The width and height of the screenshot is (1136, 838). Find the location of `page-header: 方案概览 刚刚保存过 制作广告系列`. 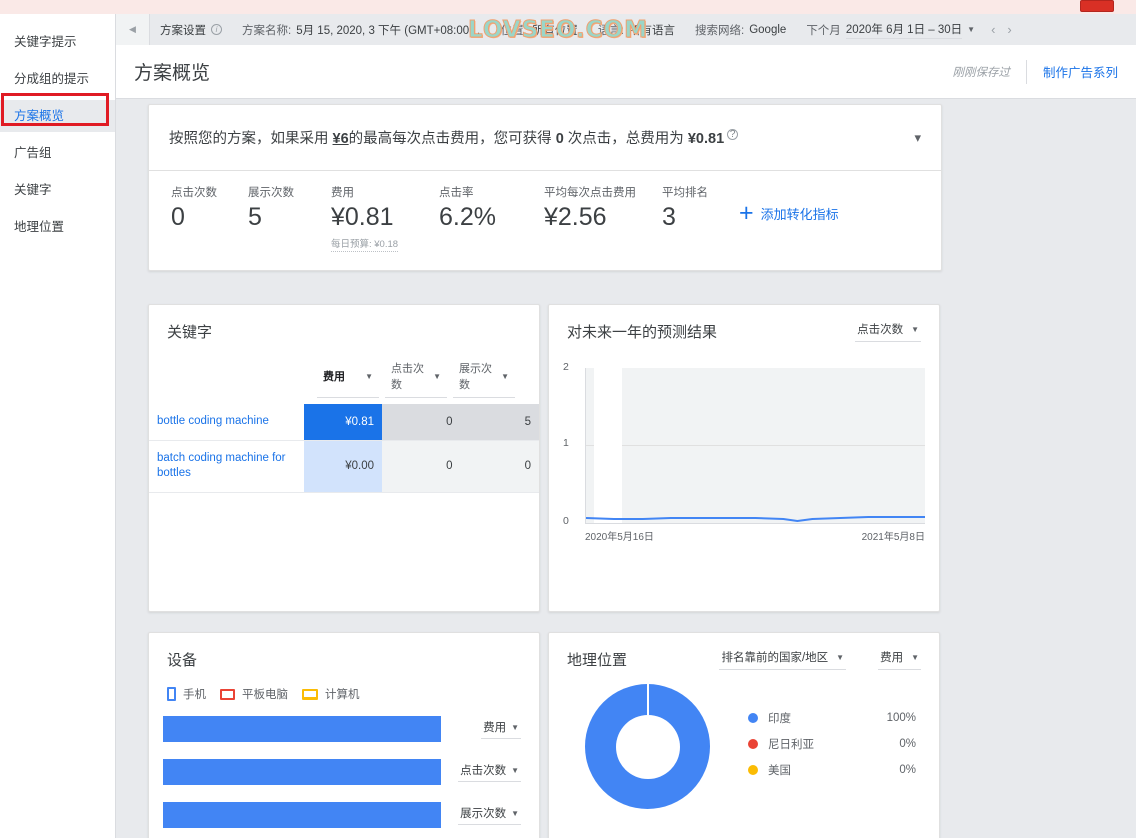

page-header: 方案概览 刚刚保存过 制作广告系列 is located at coordinates (626, 72).